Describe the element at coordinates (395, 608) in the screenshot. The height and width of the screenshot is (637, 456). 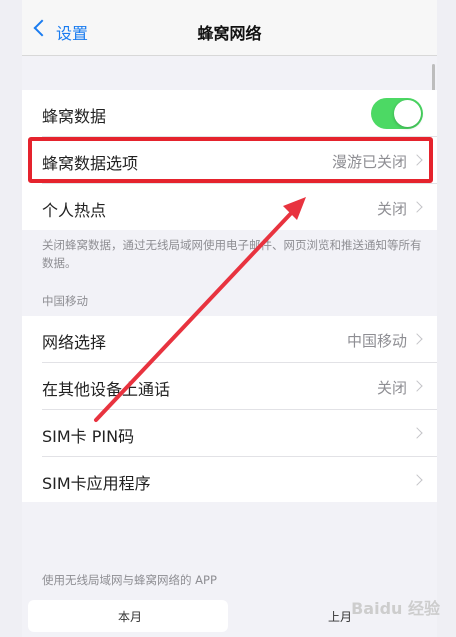
I see `watermark-logo: Baidu 经验` at that location.